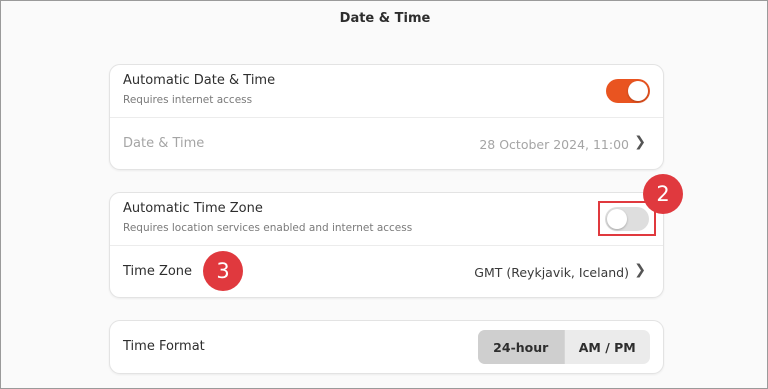 Image resolution: width=768 pixels, height=389 pixels. Describe the element at coordinates (521, 347) in the screenshot. I see `time-format-24-hour-button: 24-hour` at that location.